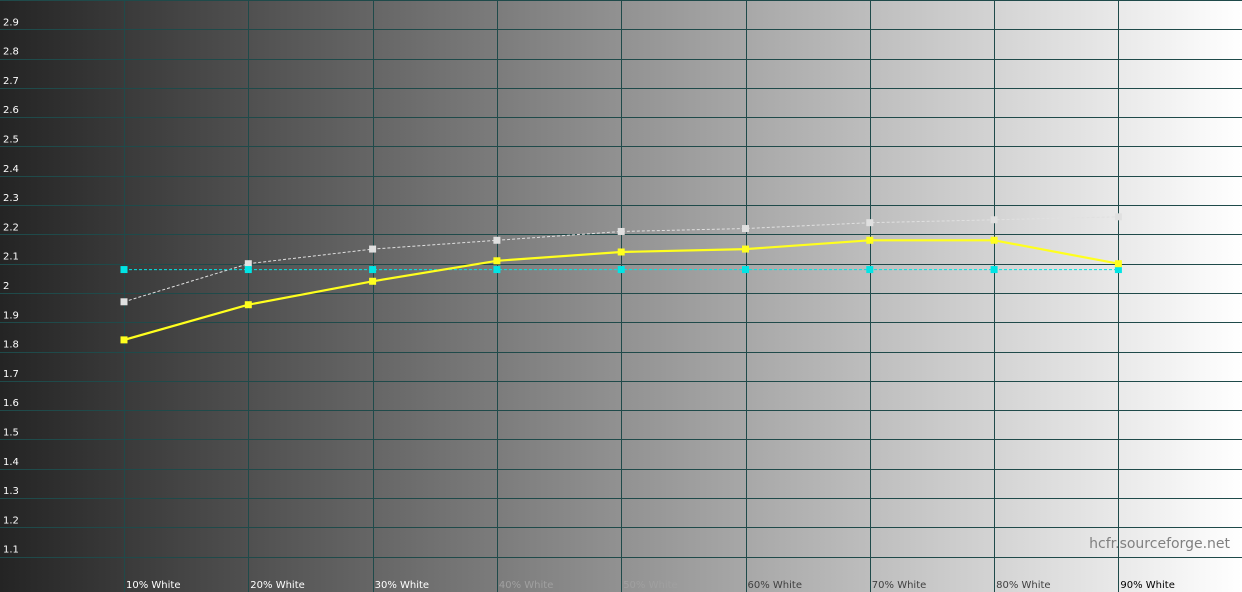  What do you see at coordinates (11, 462) in the screenshot?
I see `y-tick-label: 1.4` at bounding box center [11, 462].